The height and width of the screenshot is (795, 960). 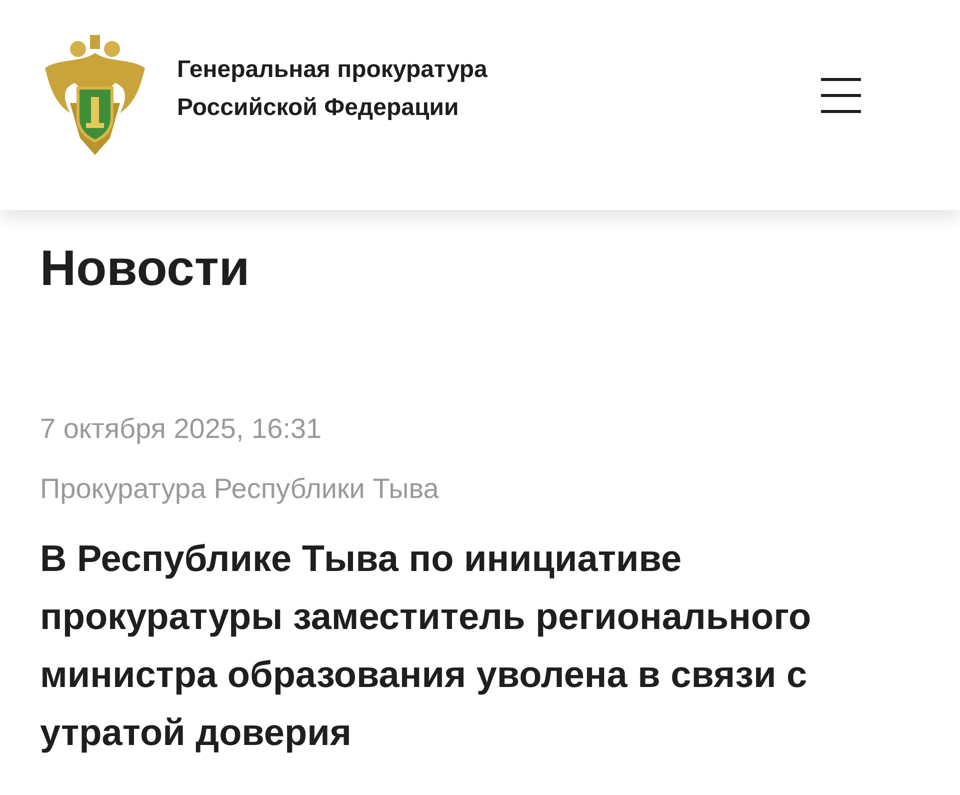 I want to click on organization-name: Генеральная прокуратура, so click(x=332, y=70).